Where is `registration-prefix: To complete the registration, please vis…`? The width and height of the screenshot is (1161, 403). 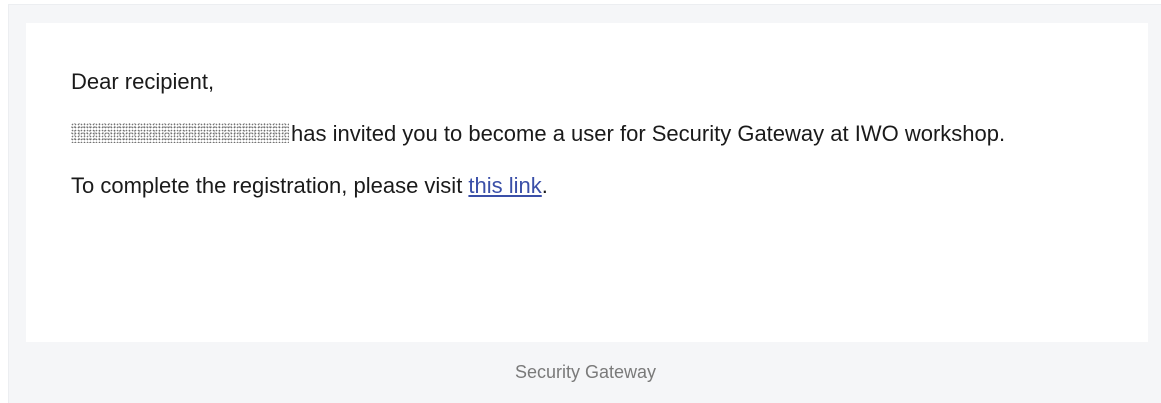 registration-prefix: To complete the registration, please vis… is located at coordinates (270, 185).